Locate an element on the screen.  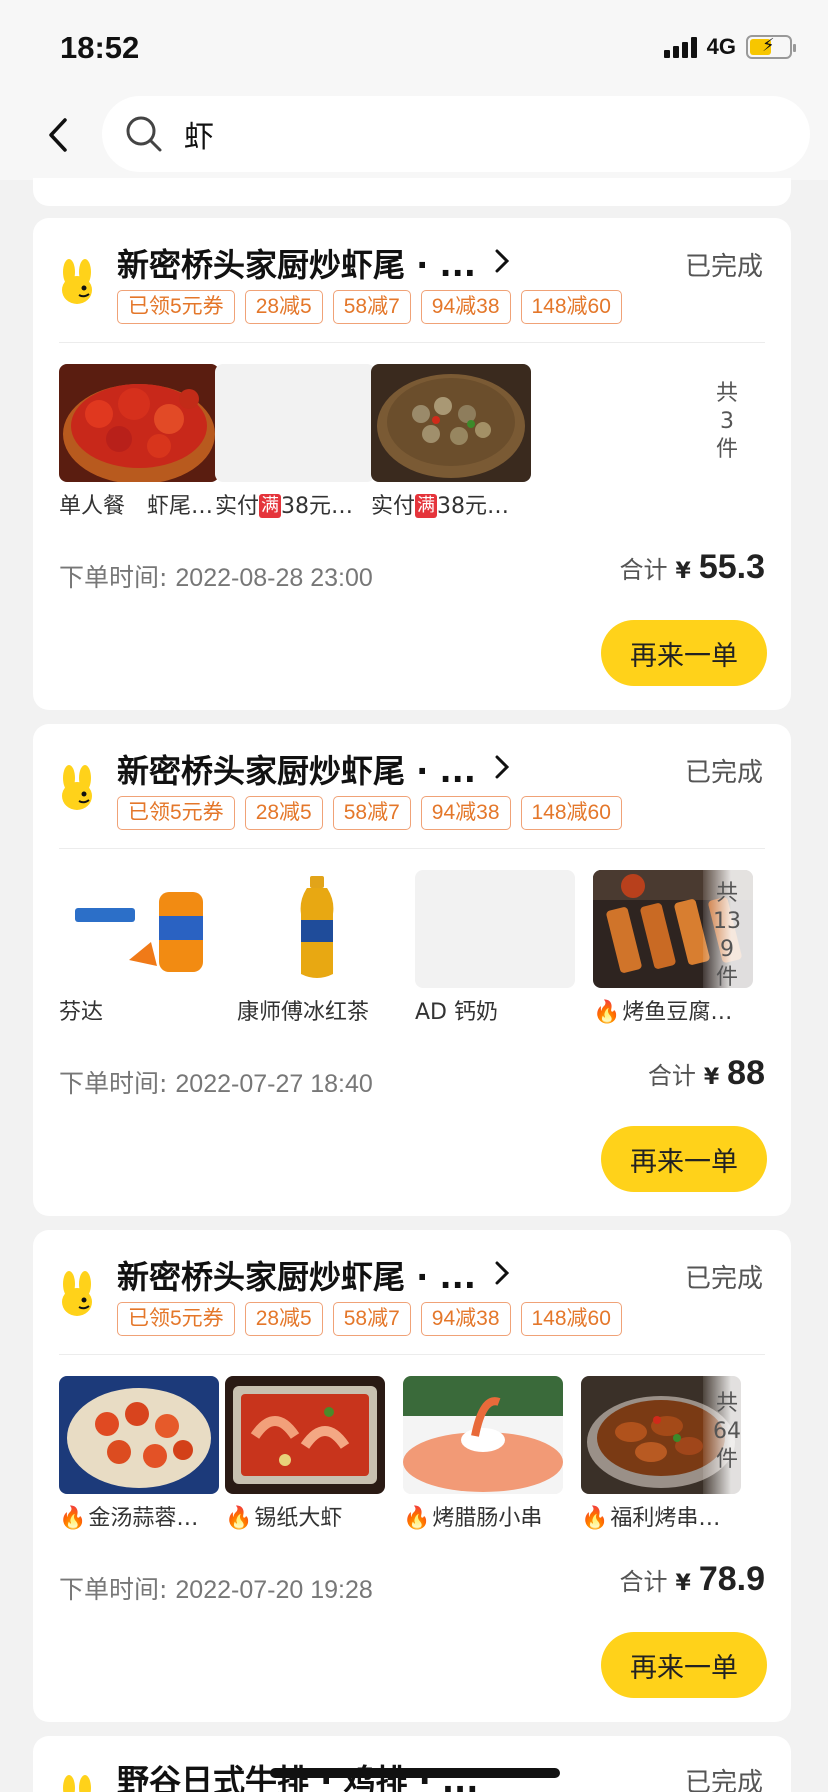
item-name: 康师傅冰红茶 is located at coordinates (303, 1012).